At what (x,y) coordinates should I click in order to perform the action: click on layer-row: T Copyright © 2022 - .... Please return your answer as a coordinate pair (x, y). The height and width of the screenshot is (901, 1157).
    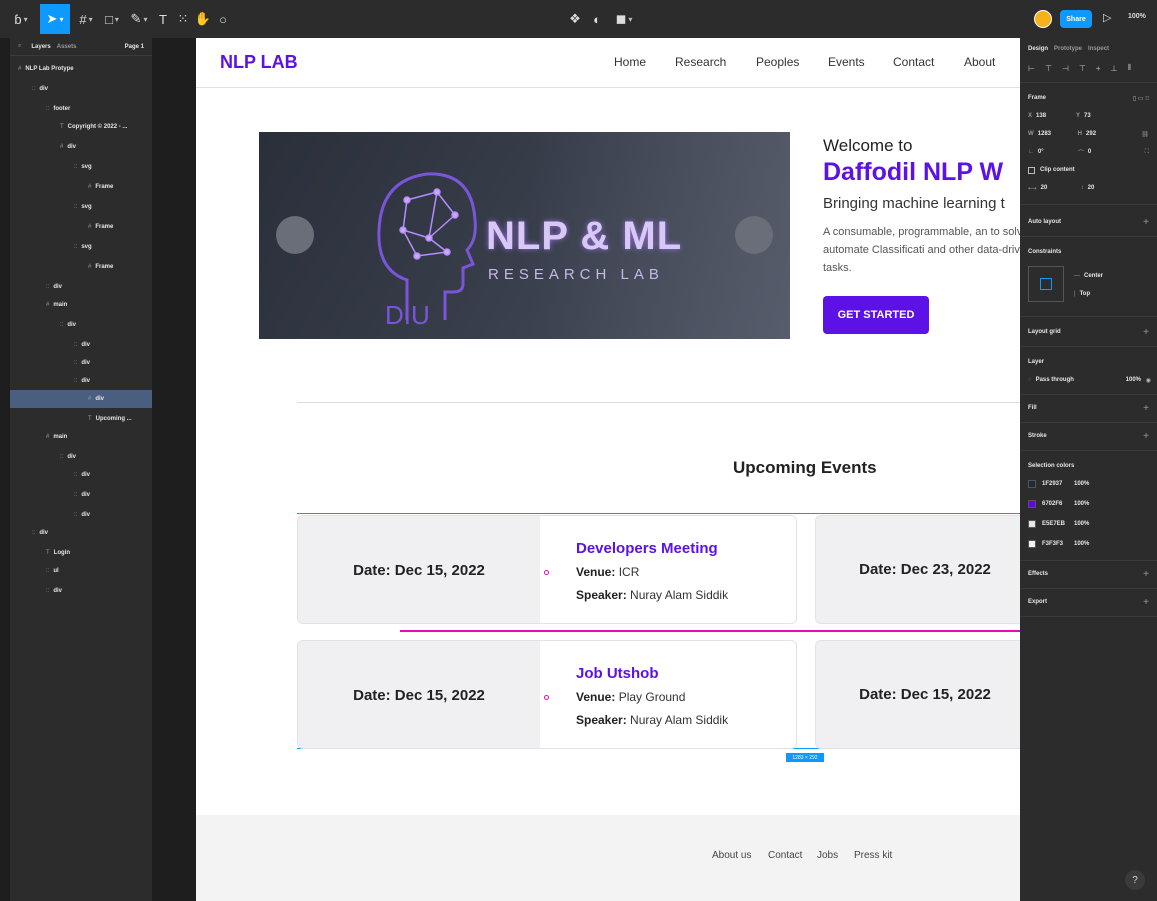
    Looking at the image, I should click on (81, 127).